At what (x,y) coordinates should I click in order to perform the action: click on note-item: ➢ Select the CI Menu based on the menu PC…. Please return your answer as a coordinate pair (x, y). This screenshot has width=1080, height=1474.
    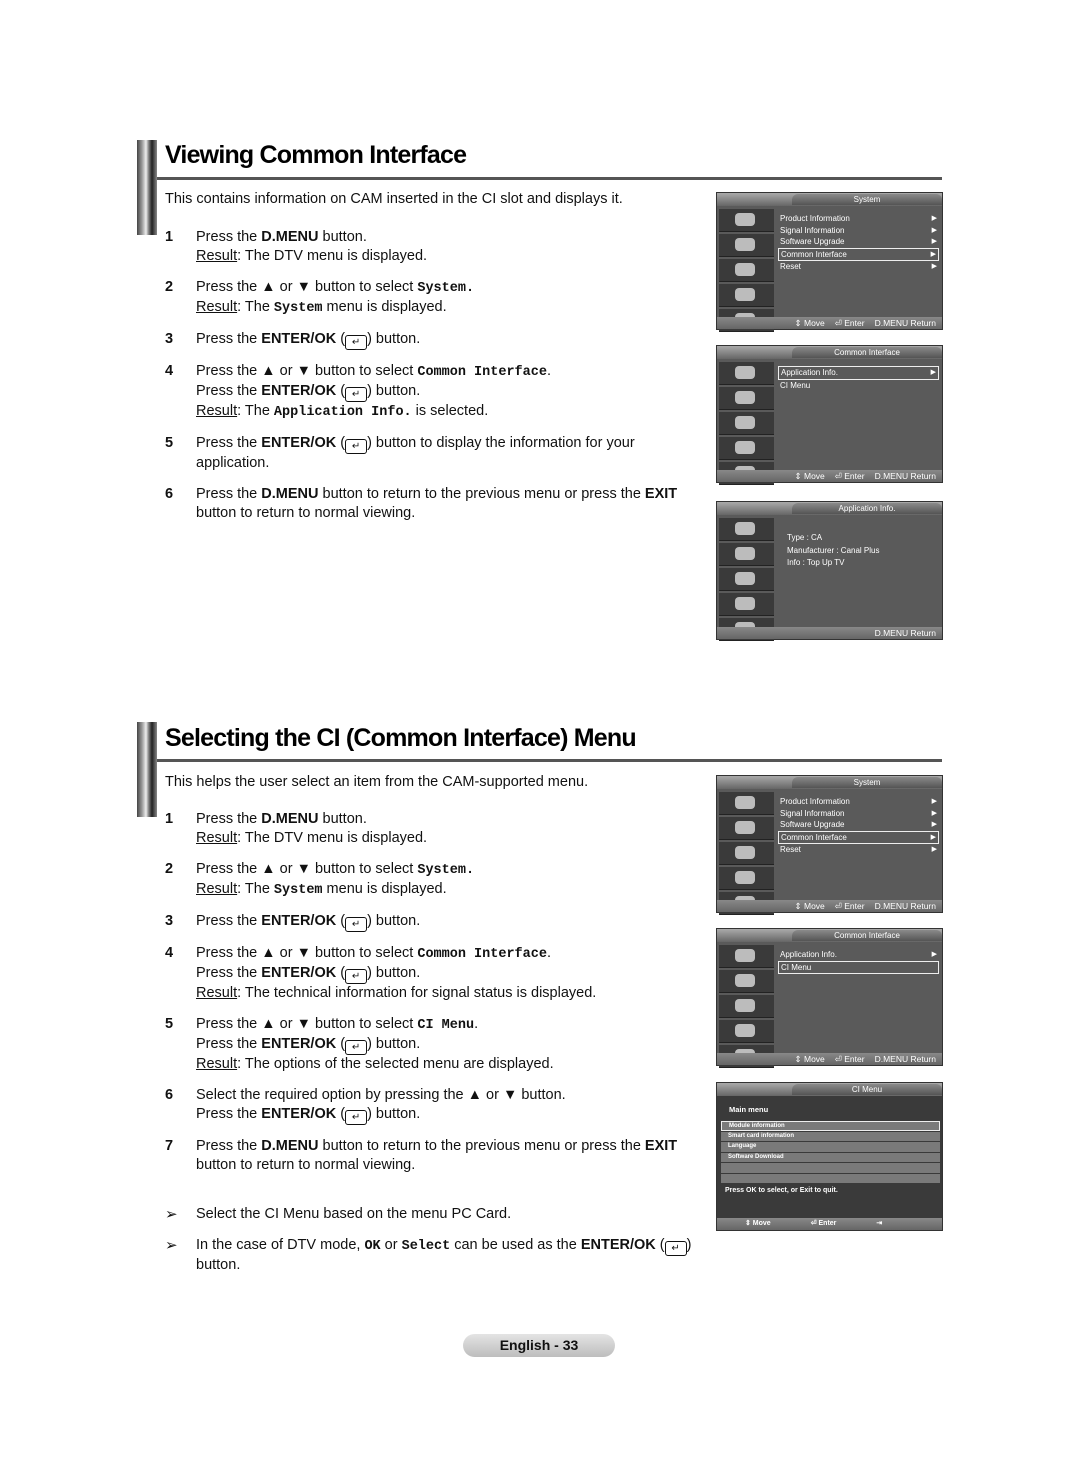
    Looking at the image, I should click on (430, 1214).